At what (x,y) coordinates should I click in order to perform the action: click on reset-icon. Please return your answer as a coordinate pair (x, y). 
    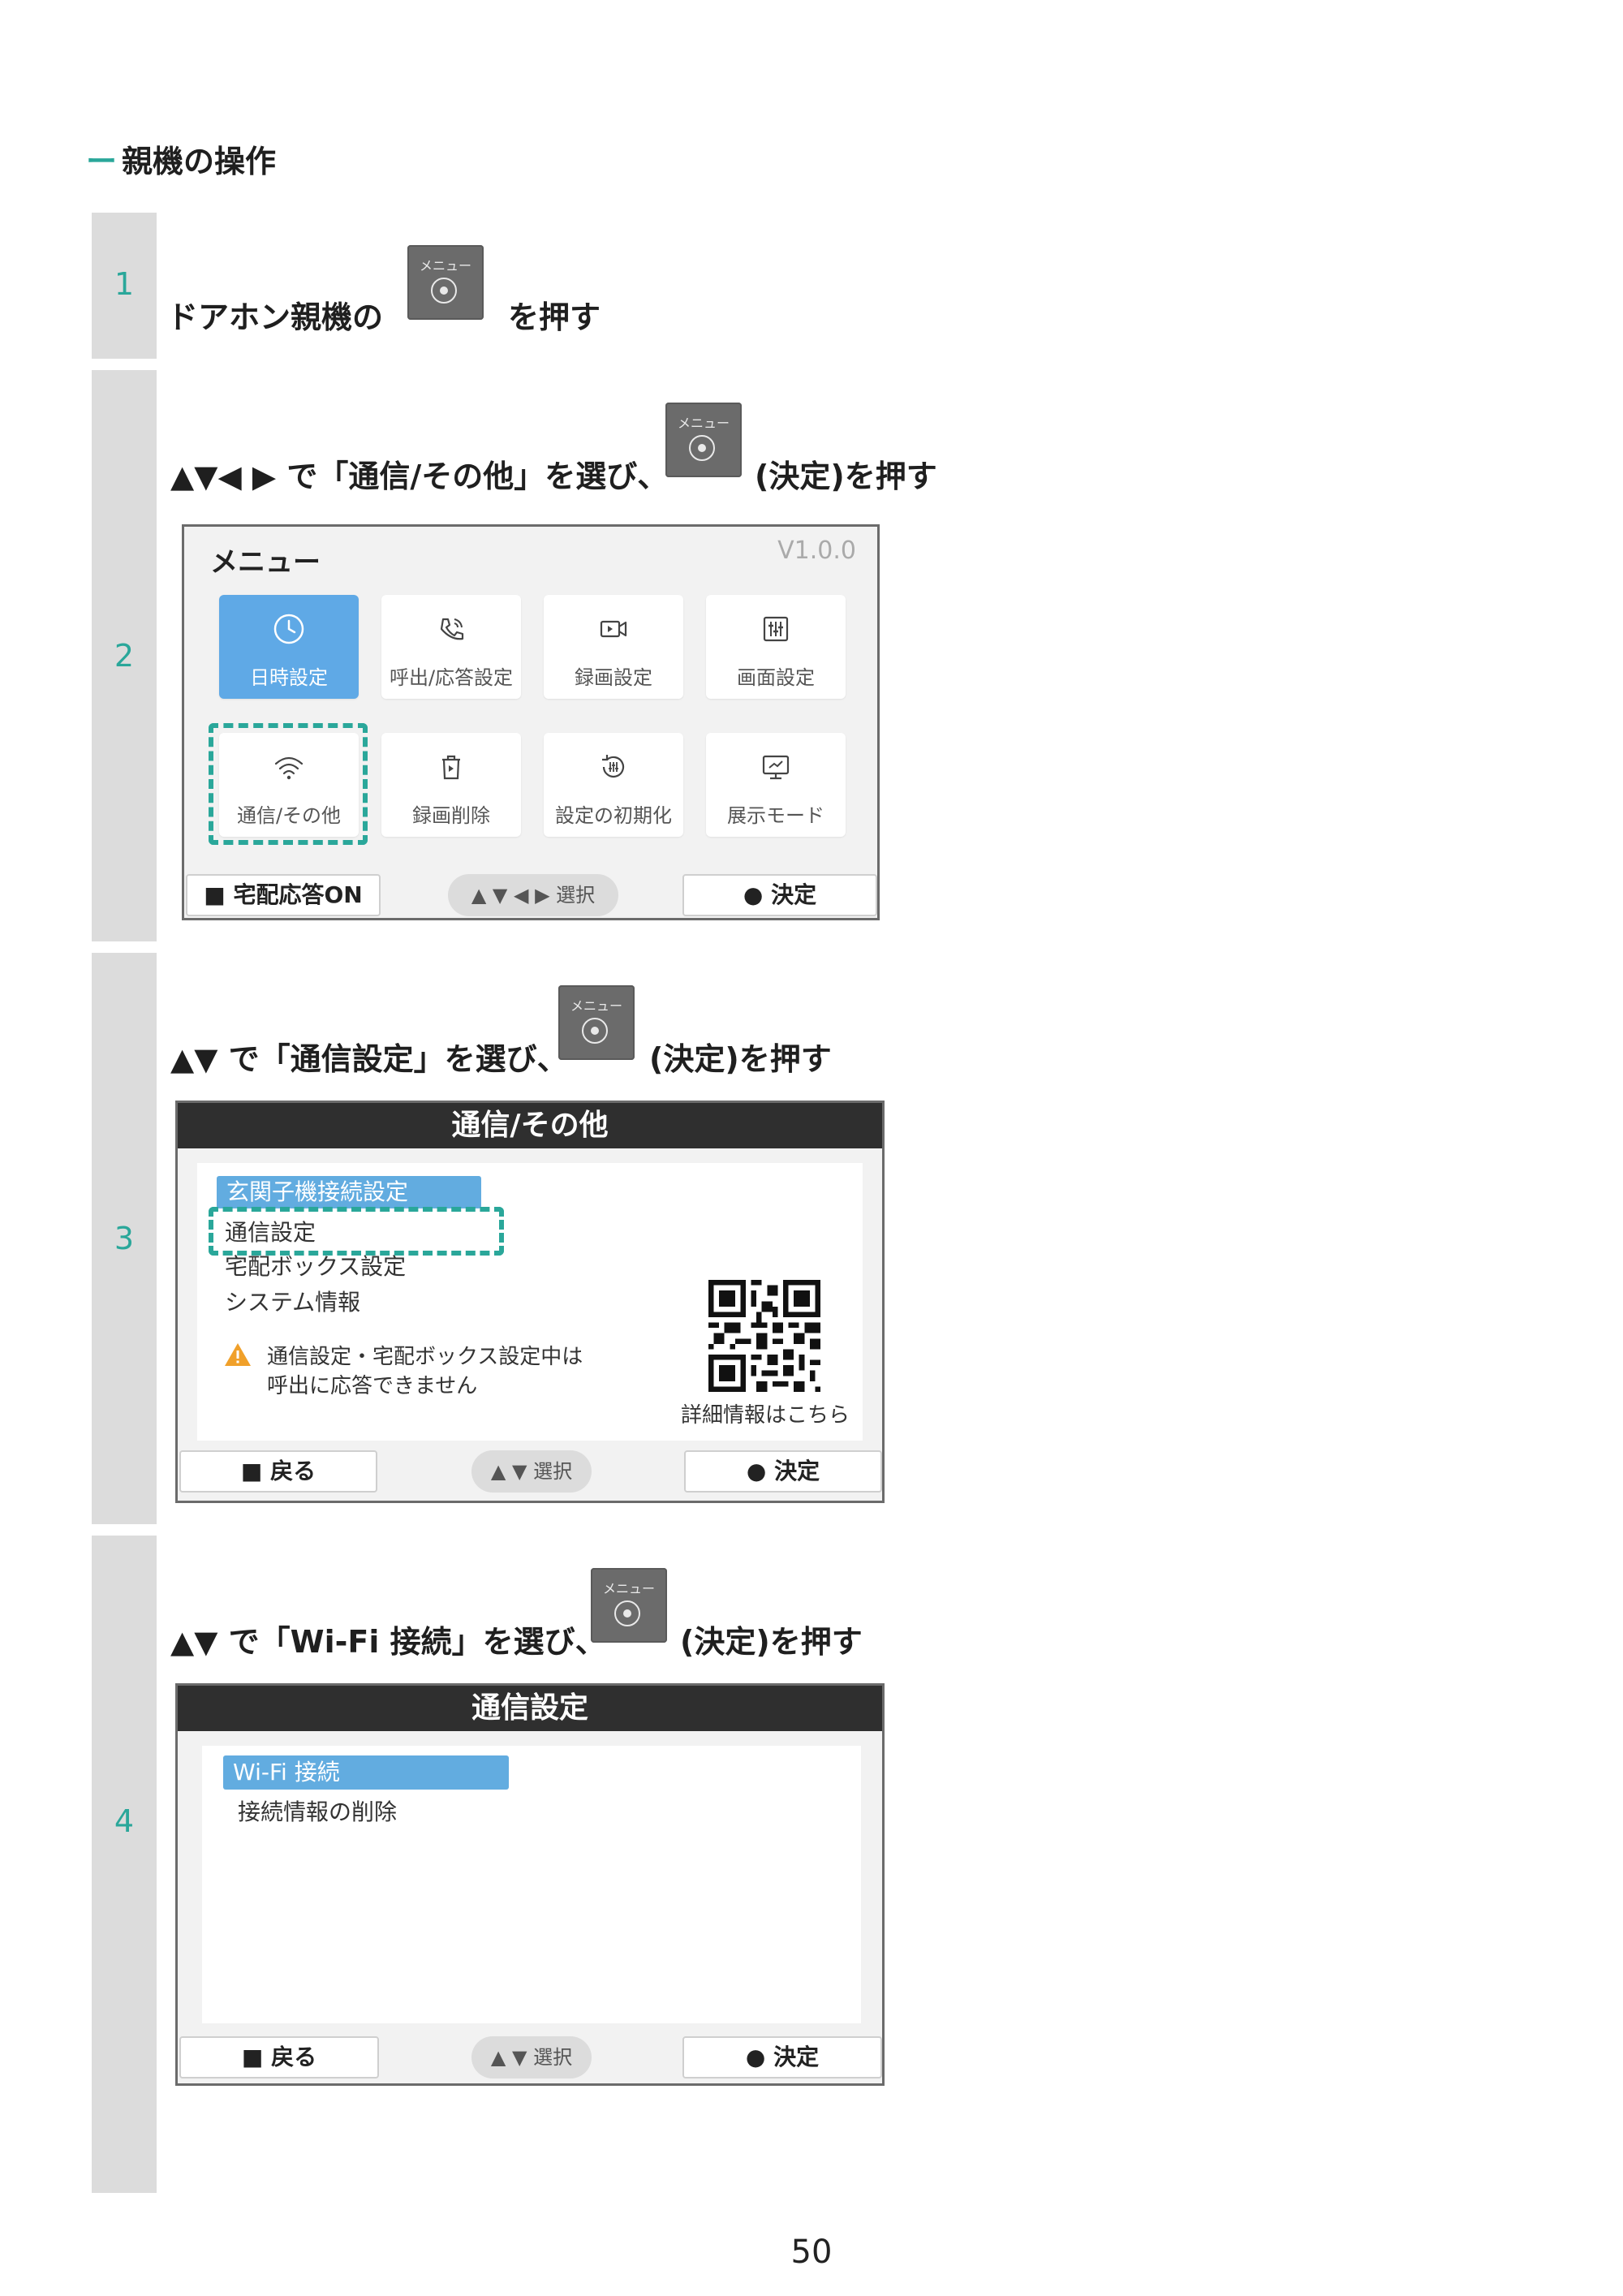
    Looking at the image, I should click on (613, 766).